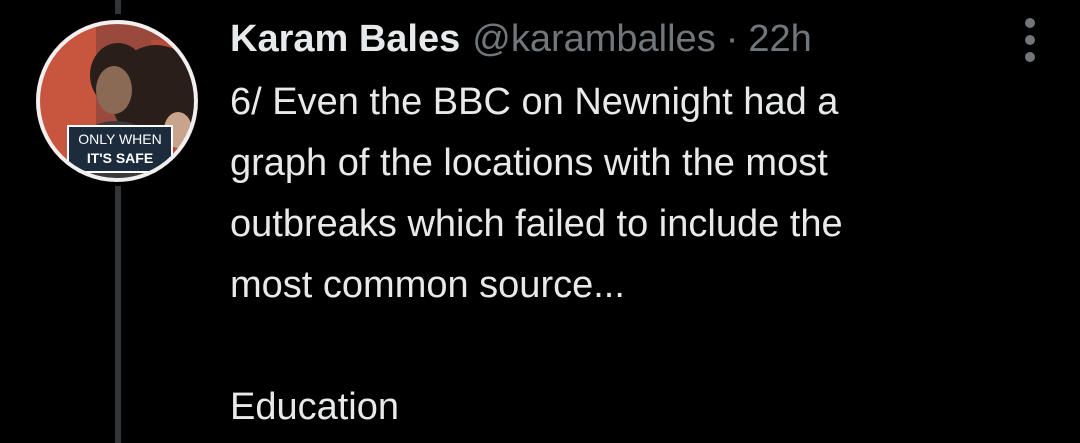 This screenshot has width=1080, height=443. Describe the element at coordinates (118, 314) in the screenshot. I see `thread-connector-bottom` at that location.